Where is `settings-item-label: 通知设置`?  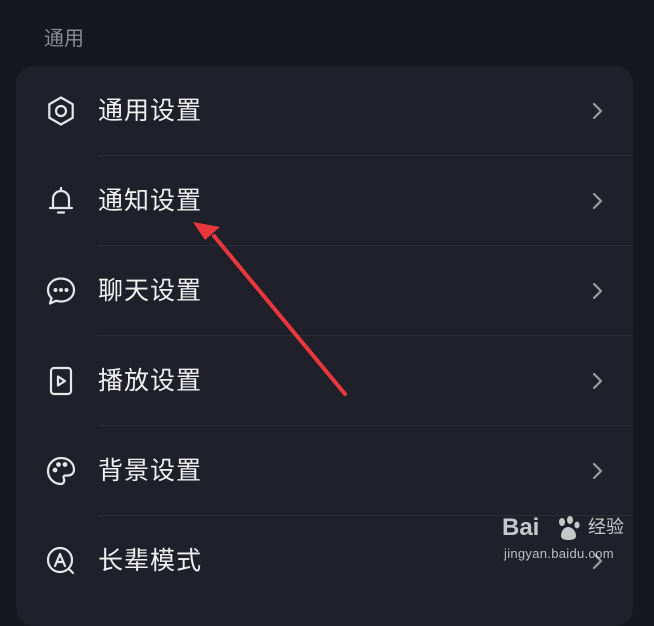 settings-item-label: 通知设置 is located at coordinates (150, 200).